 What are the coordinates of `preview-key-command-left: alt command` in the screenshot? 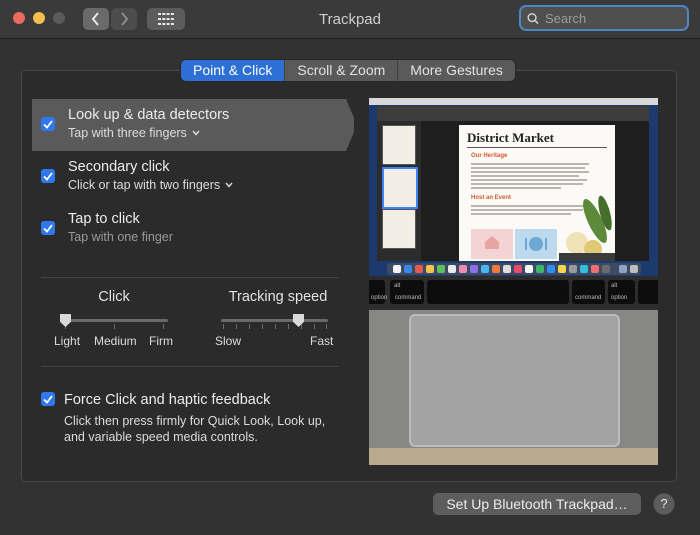 It's located at (407, 292).